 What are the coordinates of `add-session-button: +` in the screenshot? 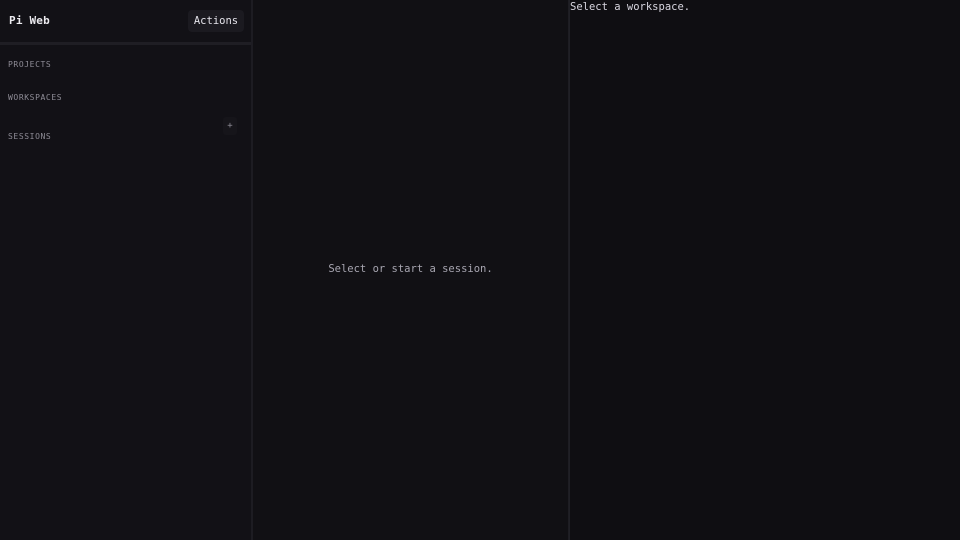 It's located at (230, 126).